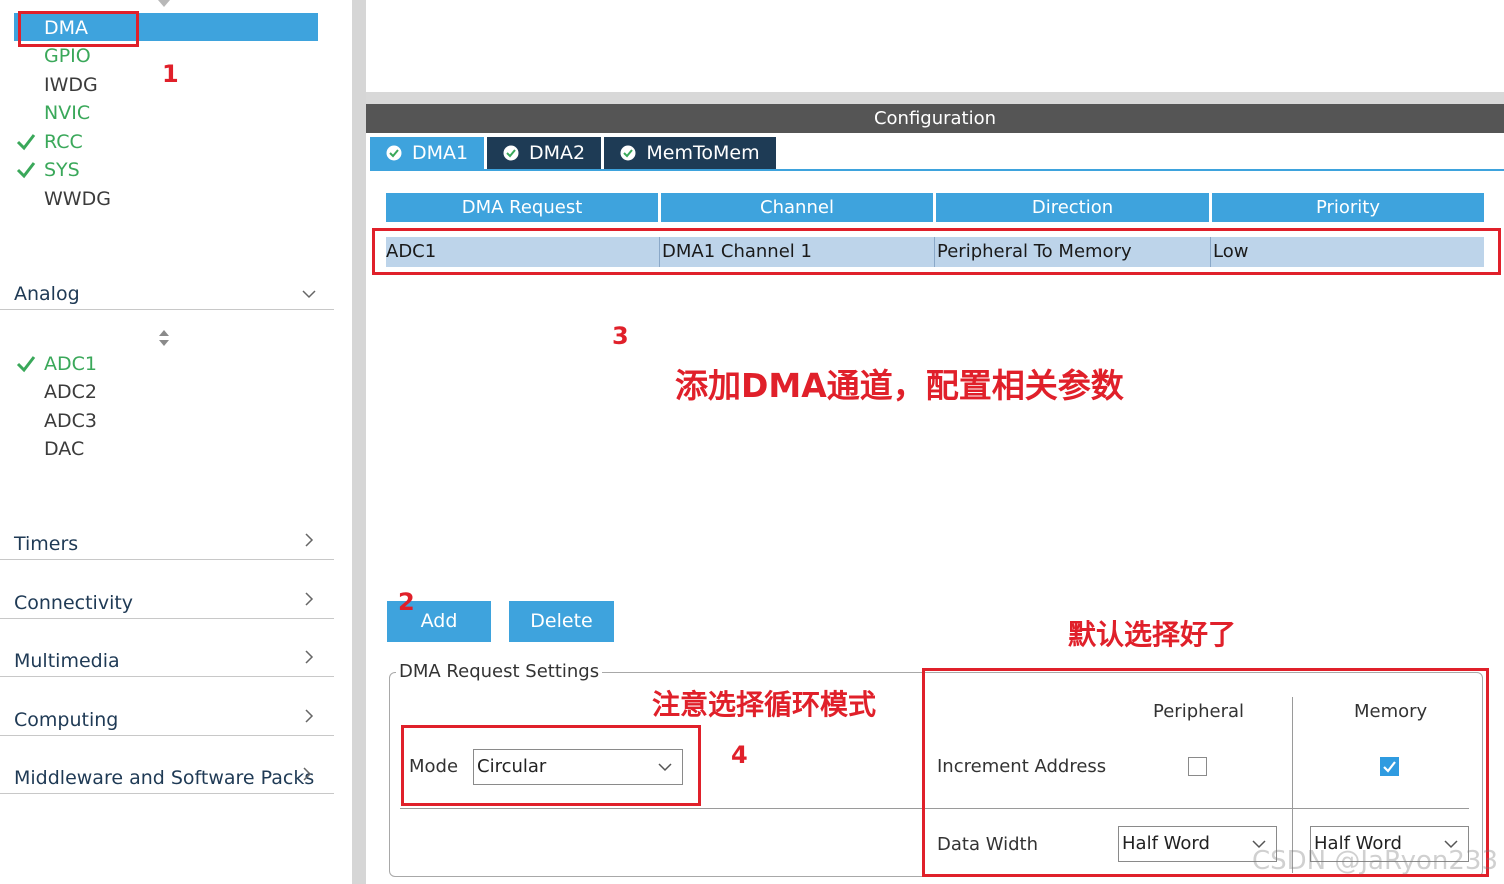 This screenshot has height=884, width=1504. Describe the element at coordinates (167, 661) in the screenshot. I see `section-multimedia: Multimedia` at that location.